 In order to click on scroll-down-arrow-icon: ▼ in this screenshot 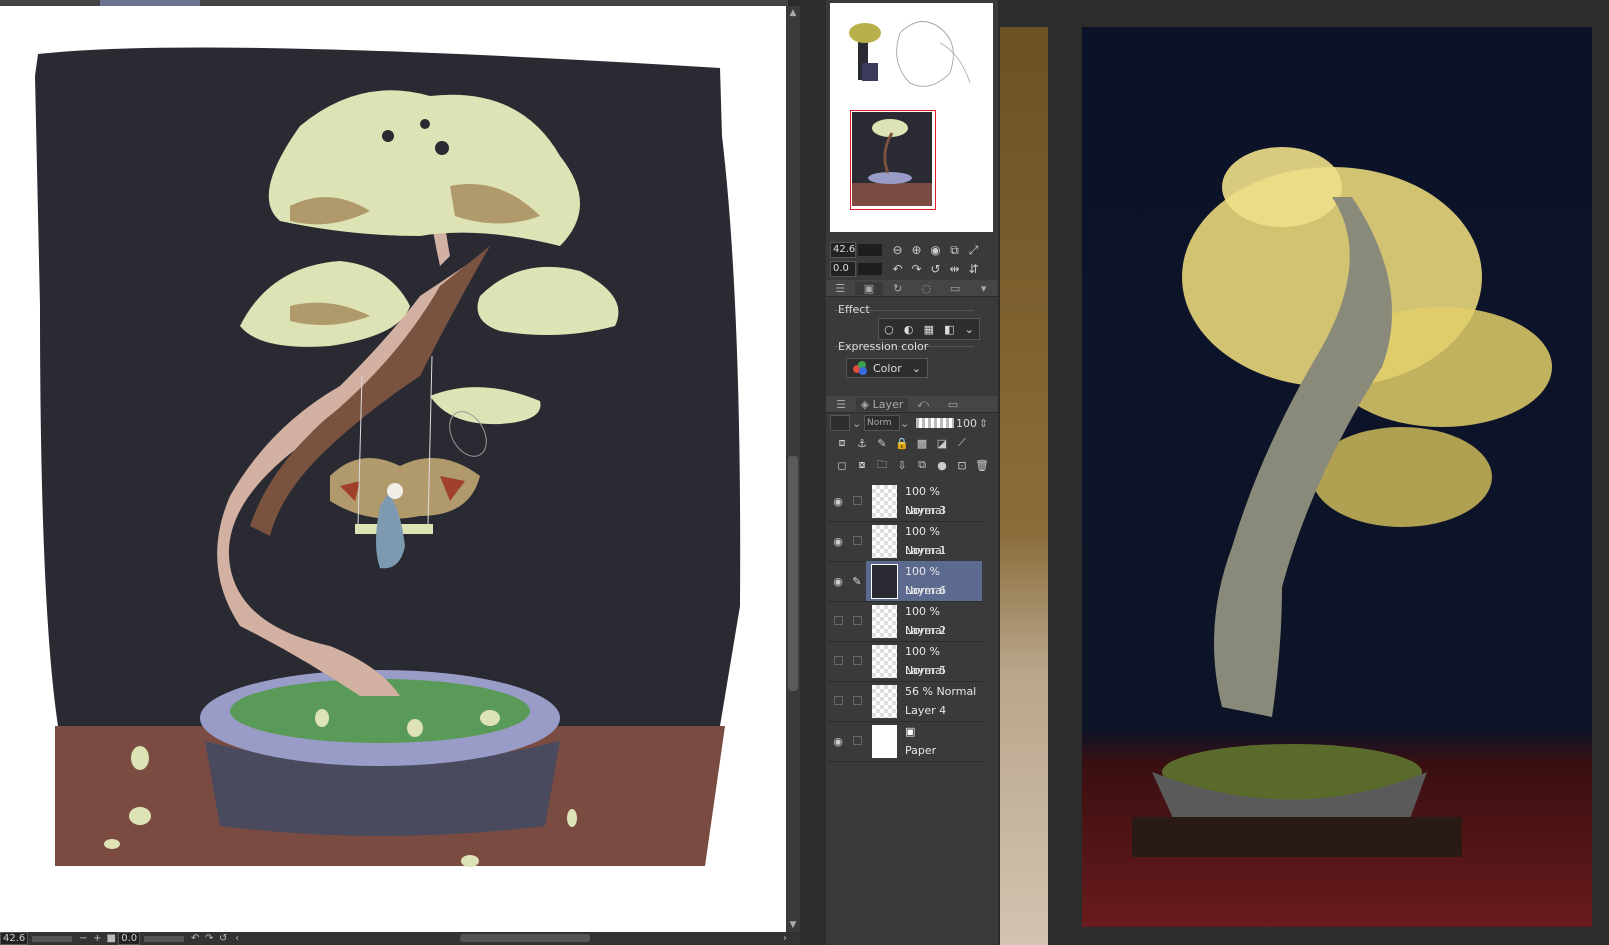, I will do `click(793, 925)`.